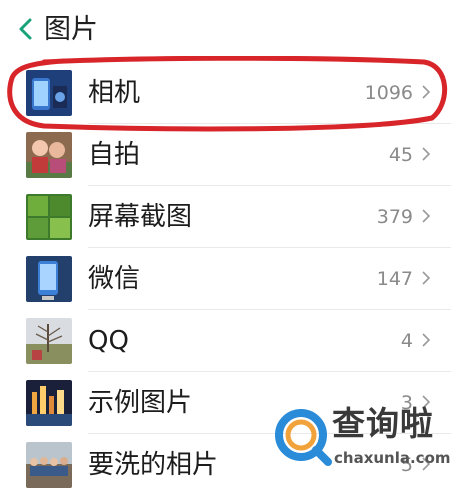  I want to click on album-label: 要洗的相片, so click(153, 465).